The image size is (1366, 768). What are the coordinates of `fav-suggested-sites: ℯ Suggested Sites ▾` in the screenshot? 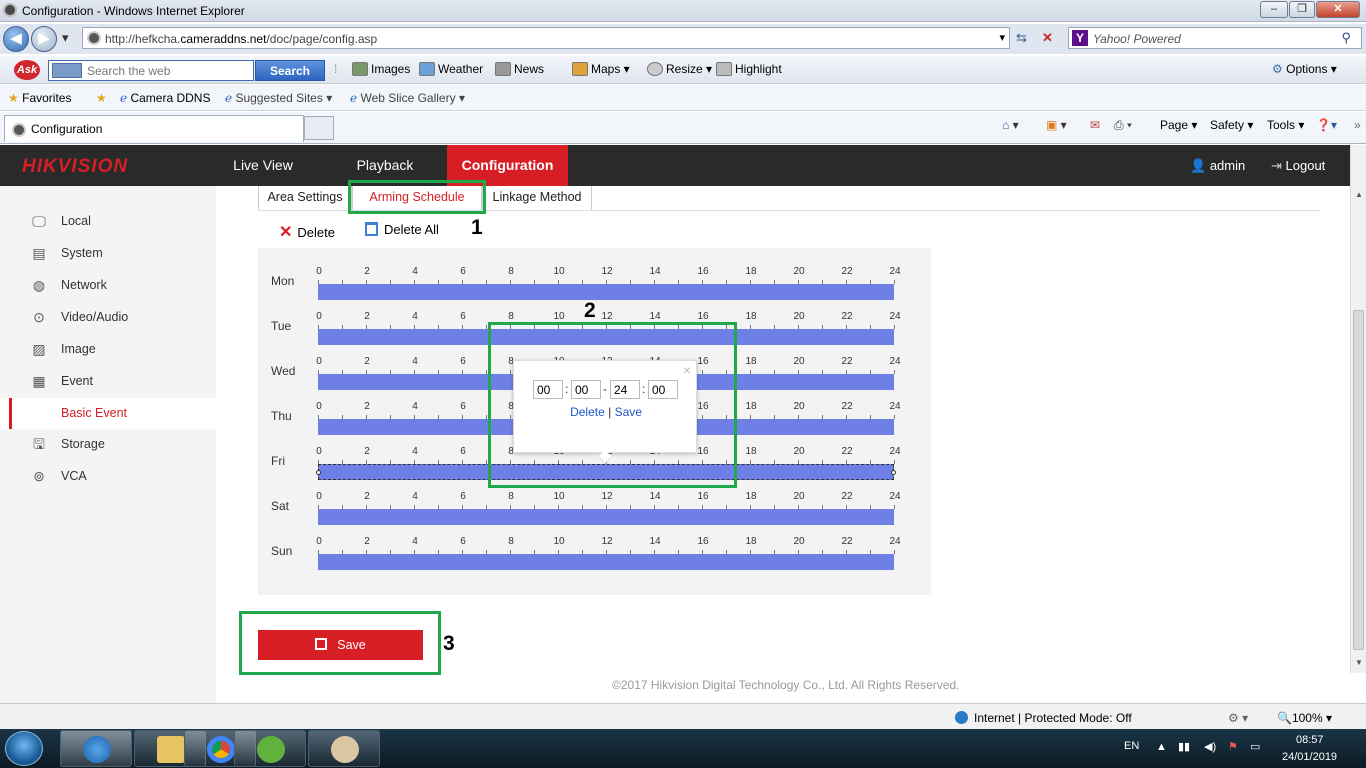 It's located at (278, 98).